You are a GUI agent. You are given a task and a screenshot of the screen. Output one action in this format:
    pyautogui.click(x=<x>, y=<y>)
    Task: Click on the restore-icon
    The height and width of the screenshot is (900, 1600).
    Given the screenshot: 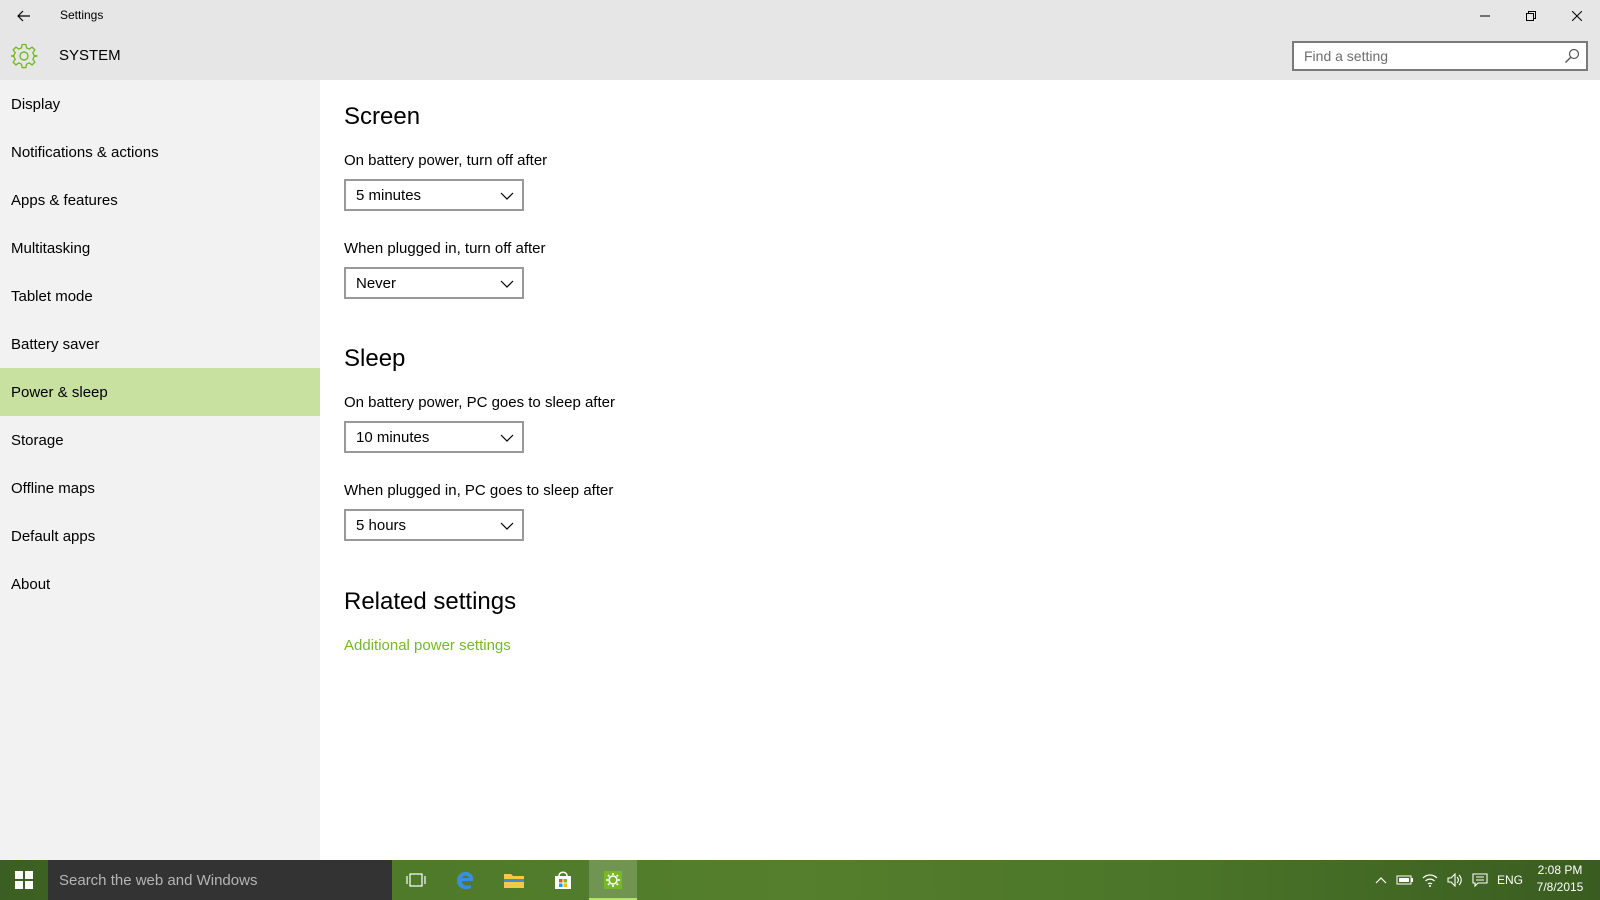 What is the action you would take?
    pyautogui.click(x=1531, y=16)
    